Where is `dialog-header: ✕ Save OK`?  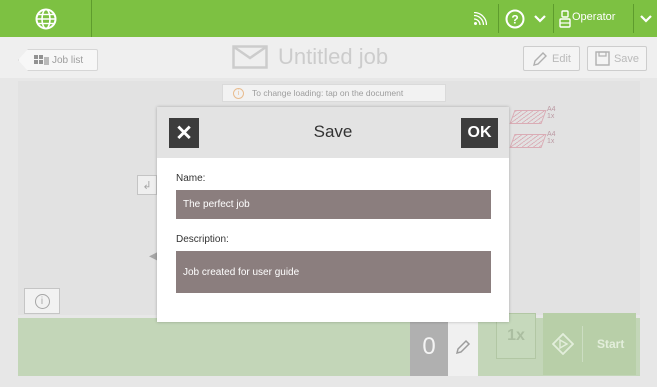 dialog-header: ✕ Save OK is located at coordinates (333, 132).